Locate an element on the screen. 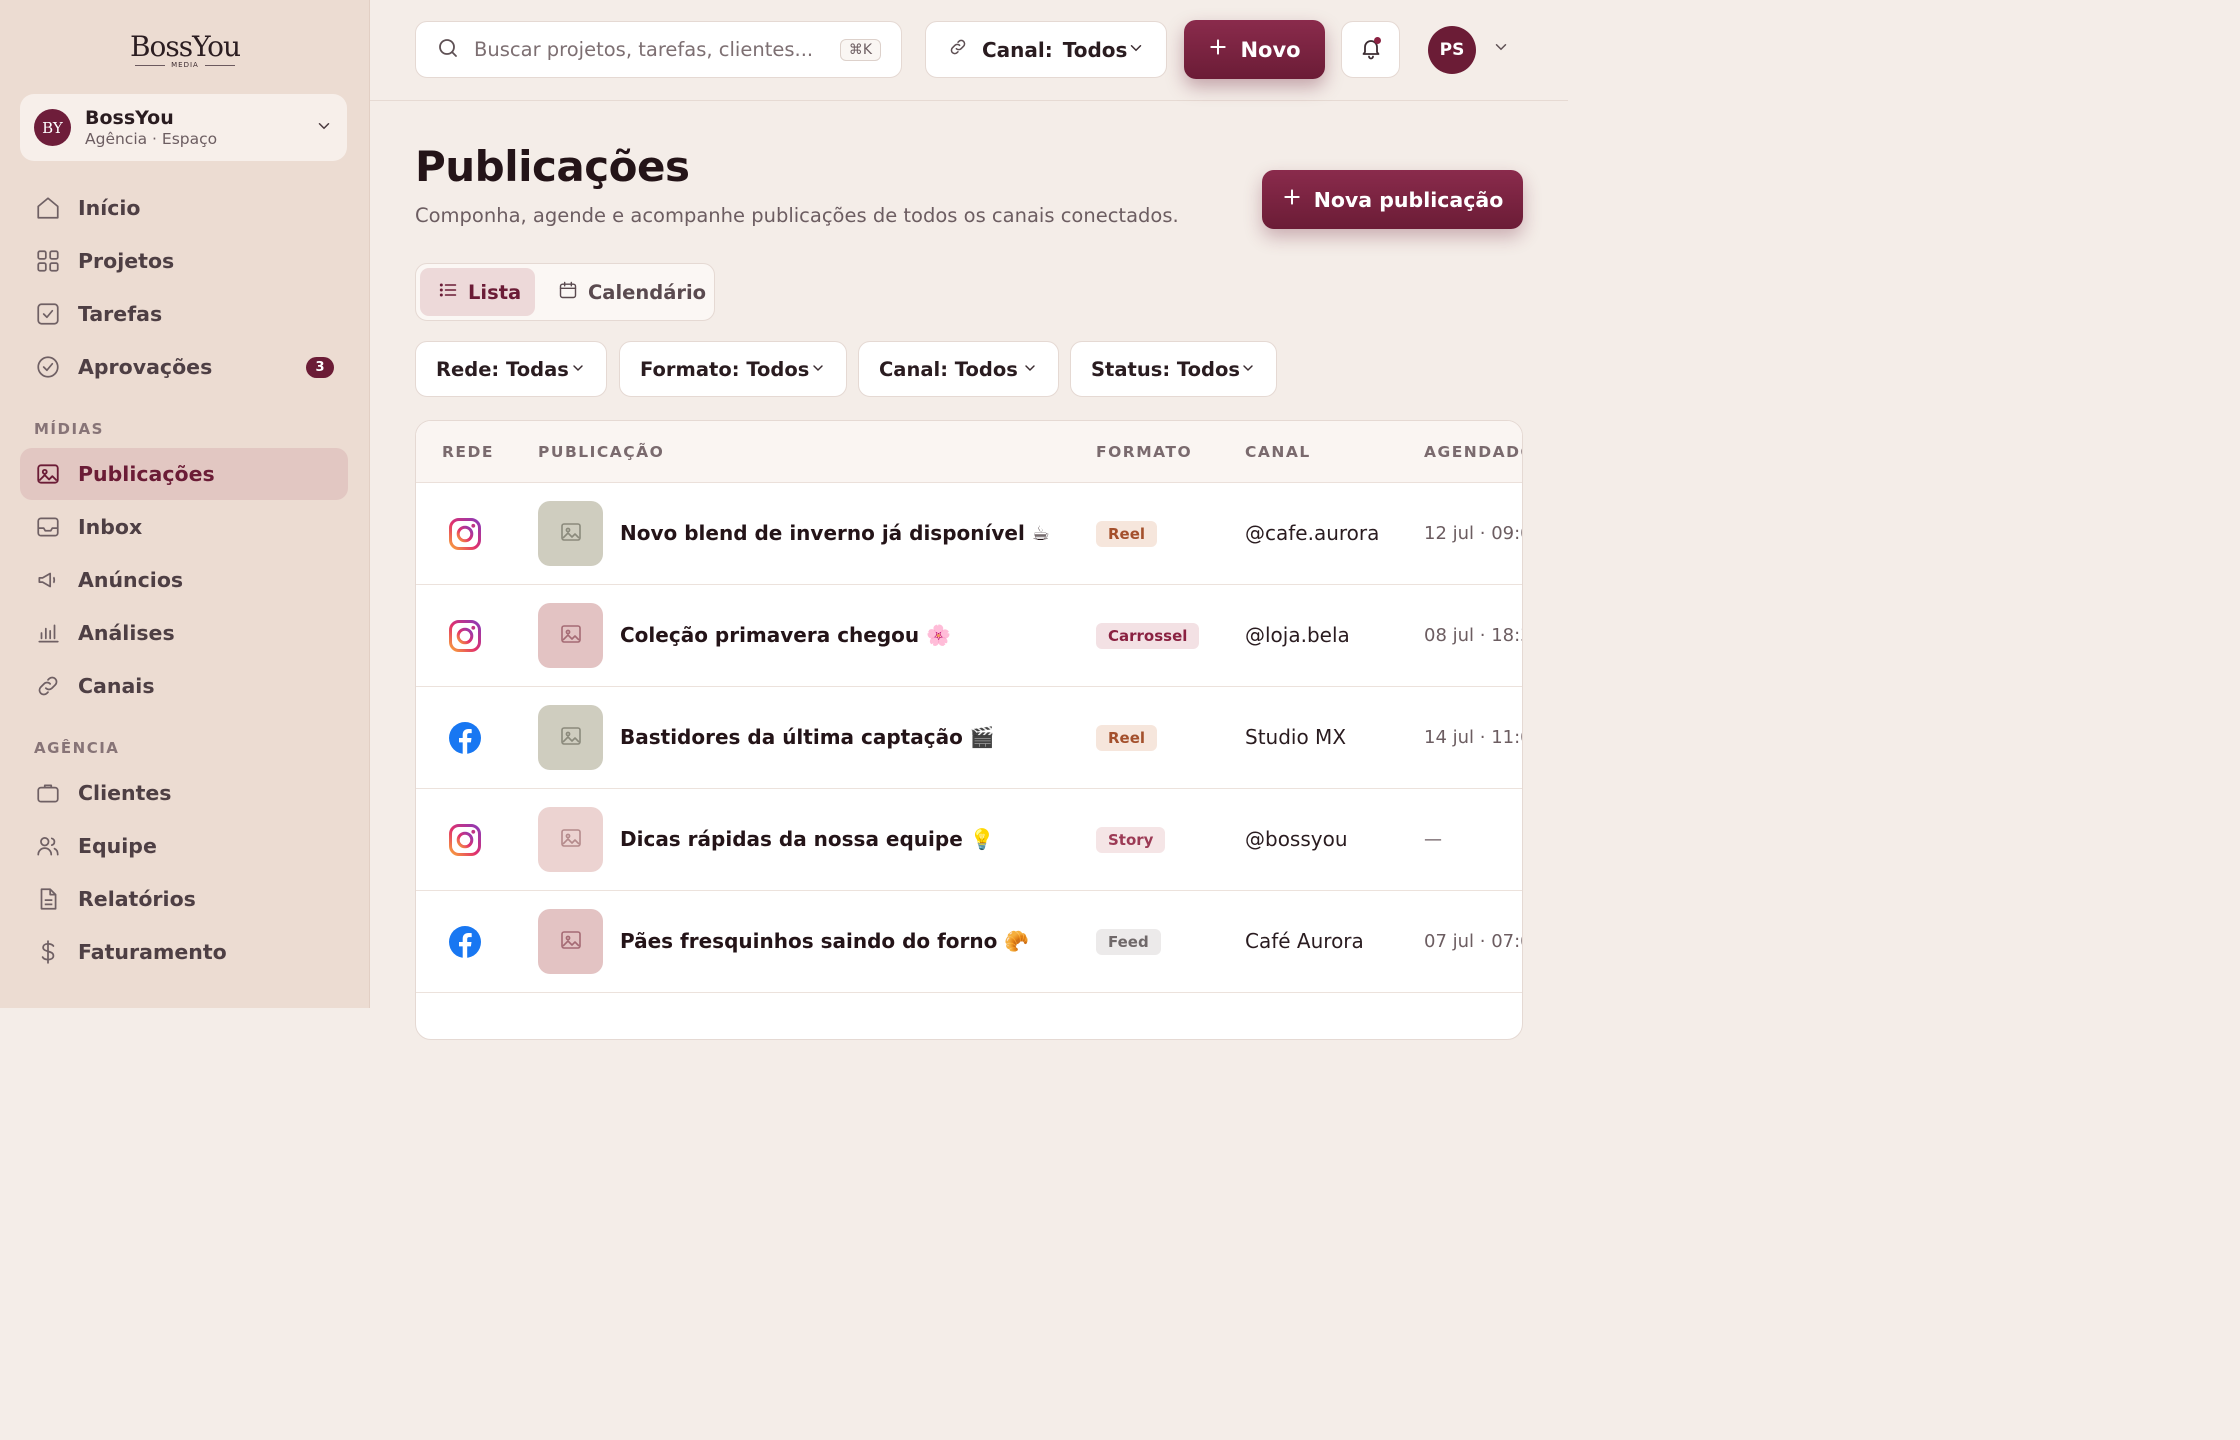 Image resolution: width=2240 pixels, height=1440 pixels. post-title: Coleção primavera chegou 🌸 is located at coordinates (785, 635).